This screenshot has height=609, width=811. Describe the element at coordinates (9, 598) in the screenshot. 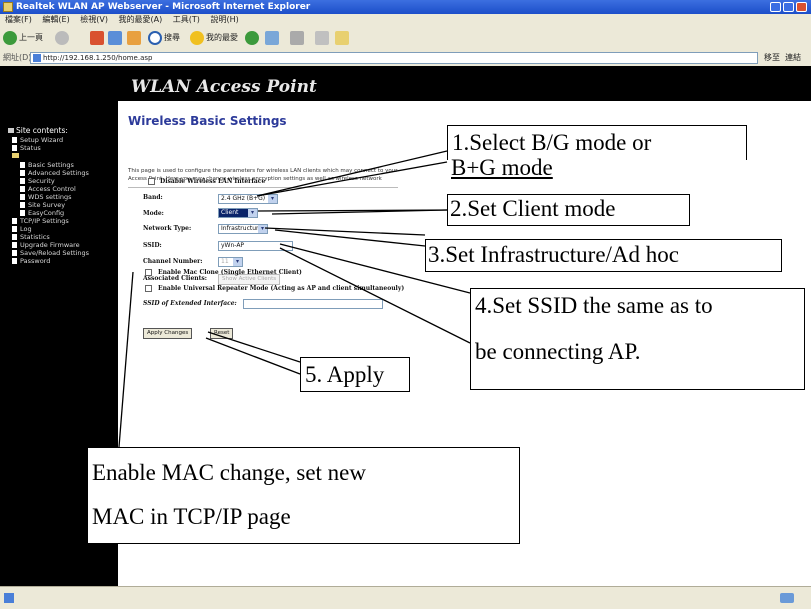

I see `page-status-icon` at that location.